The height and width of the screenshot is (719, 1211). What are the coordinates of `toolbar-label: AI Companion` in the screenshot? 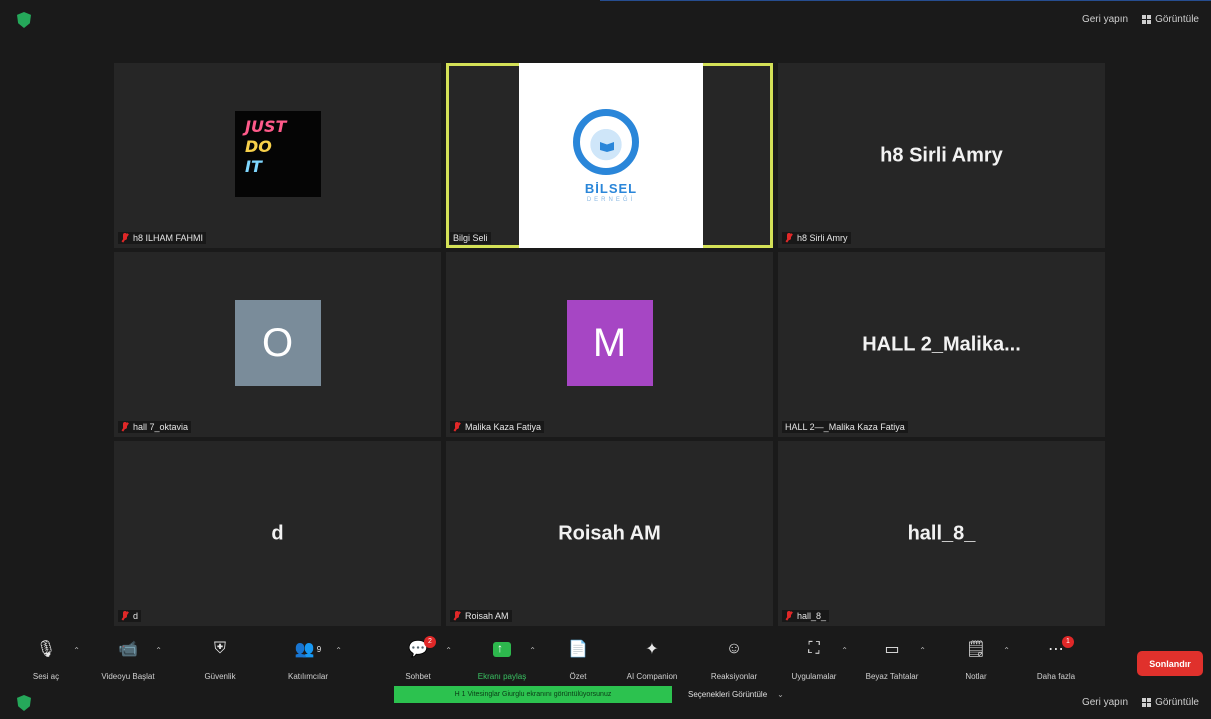 It's located at (652, 676).